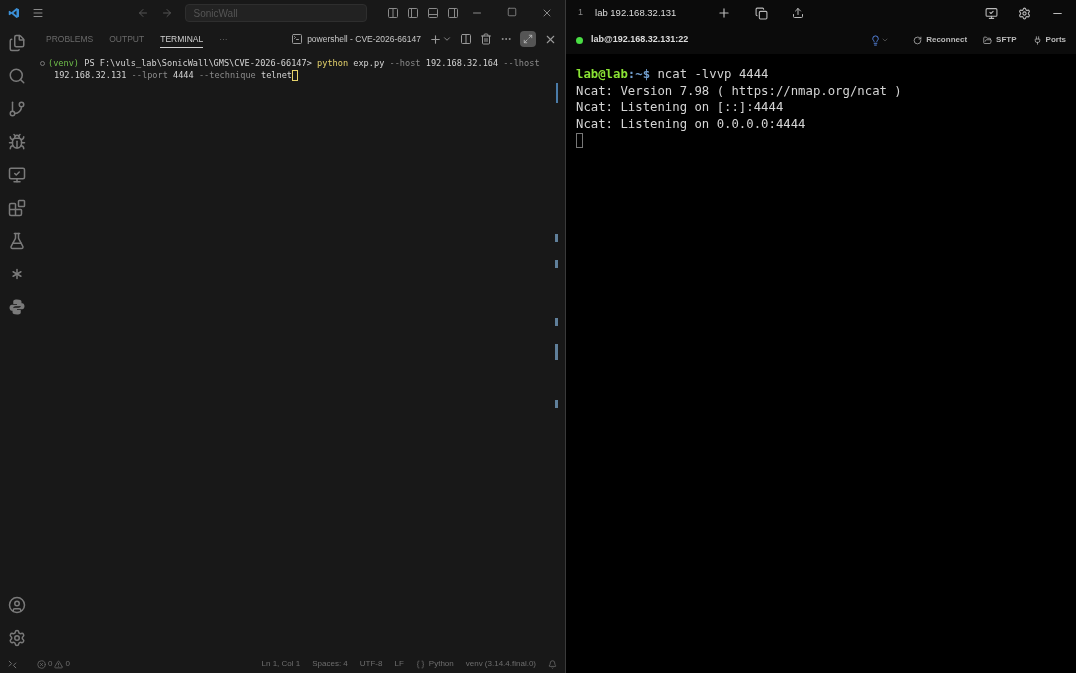 Image resolution: width=1076 pixels, height=673 pixels. What do you see at coordinates (557, 93) in the screenshot?
I see `scrollbar-thumb` at bounding box center [557, 93].